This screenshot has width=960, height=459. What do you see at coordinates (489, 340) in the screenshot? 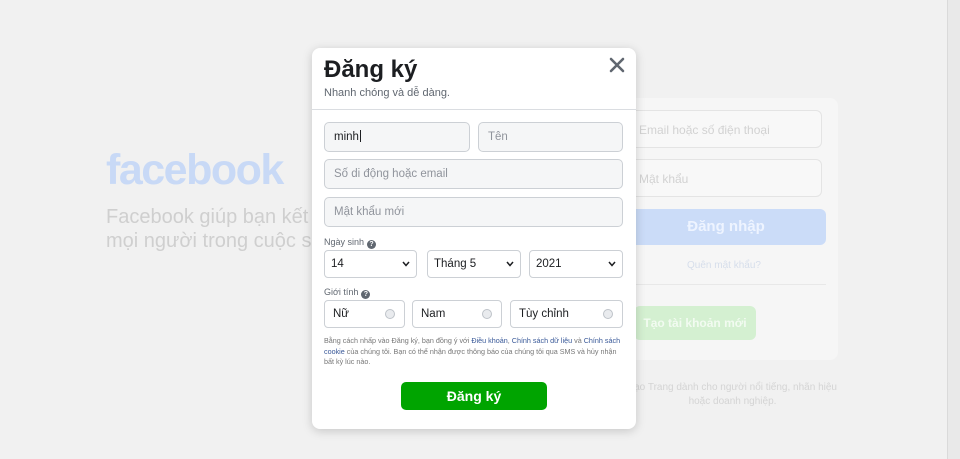
I see `terms-link: Điều khoản` at bounding box center [489, 340].